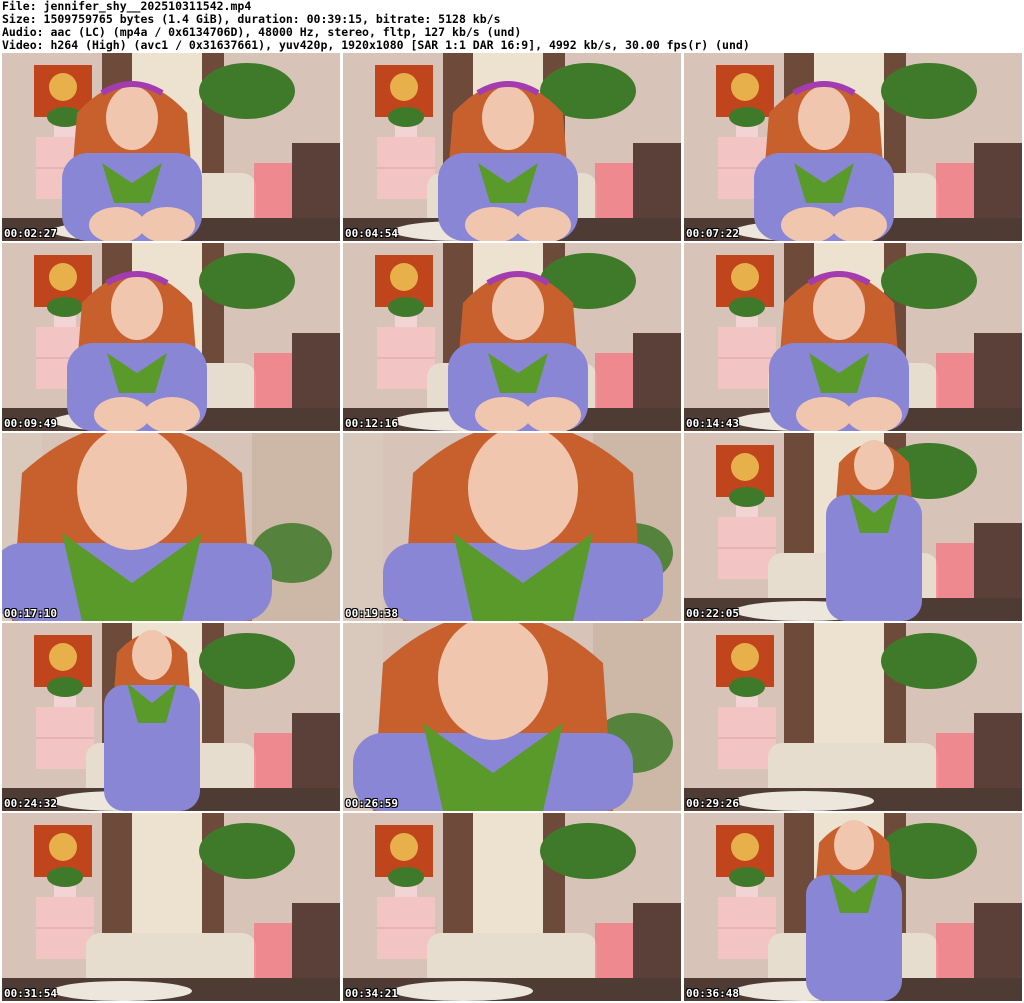 This screenshot has width=1024, height=1003. What do you see at coordinates (30, 993) in the screenshot?
I see `thumbnail-timestamp: 00:31:54` at bounding box center [30, 993].